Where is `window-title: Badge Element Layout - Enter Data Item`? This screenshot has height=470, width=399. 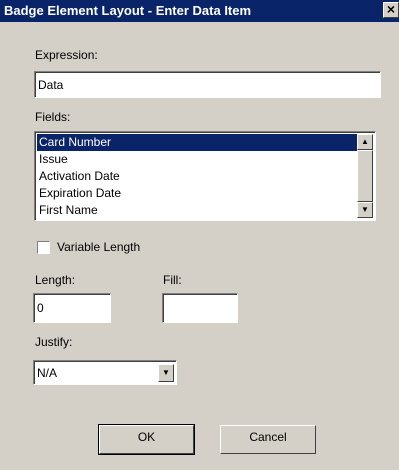 window-title: Badge Element Layout - Enter Data Item is located at coordinates (128, 10).